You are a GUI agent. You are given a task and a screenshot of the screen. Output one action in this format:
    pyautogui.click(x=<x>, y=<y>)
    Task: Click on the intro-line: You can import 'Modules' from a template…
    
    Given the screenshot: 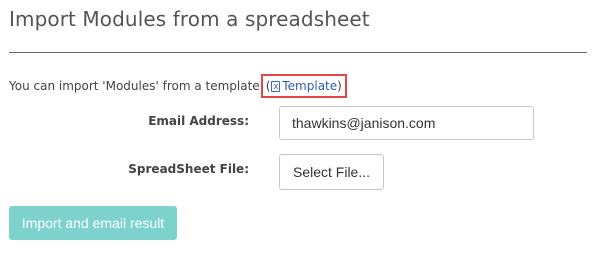 What is the action you would take?
    pyautogui.click(x=178, y=86)
    